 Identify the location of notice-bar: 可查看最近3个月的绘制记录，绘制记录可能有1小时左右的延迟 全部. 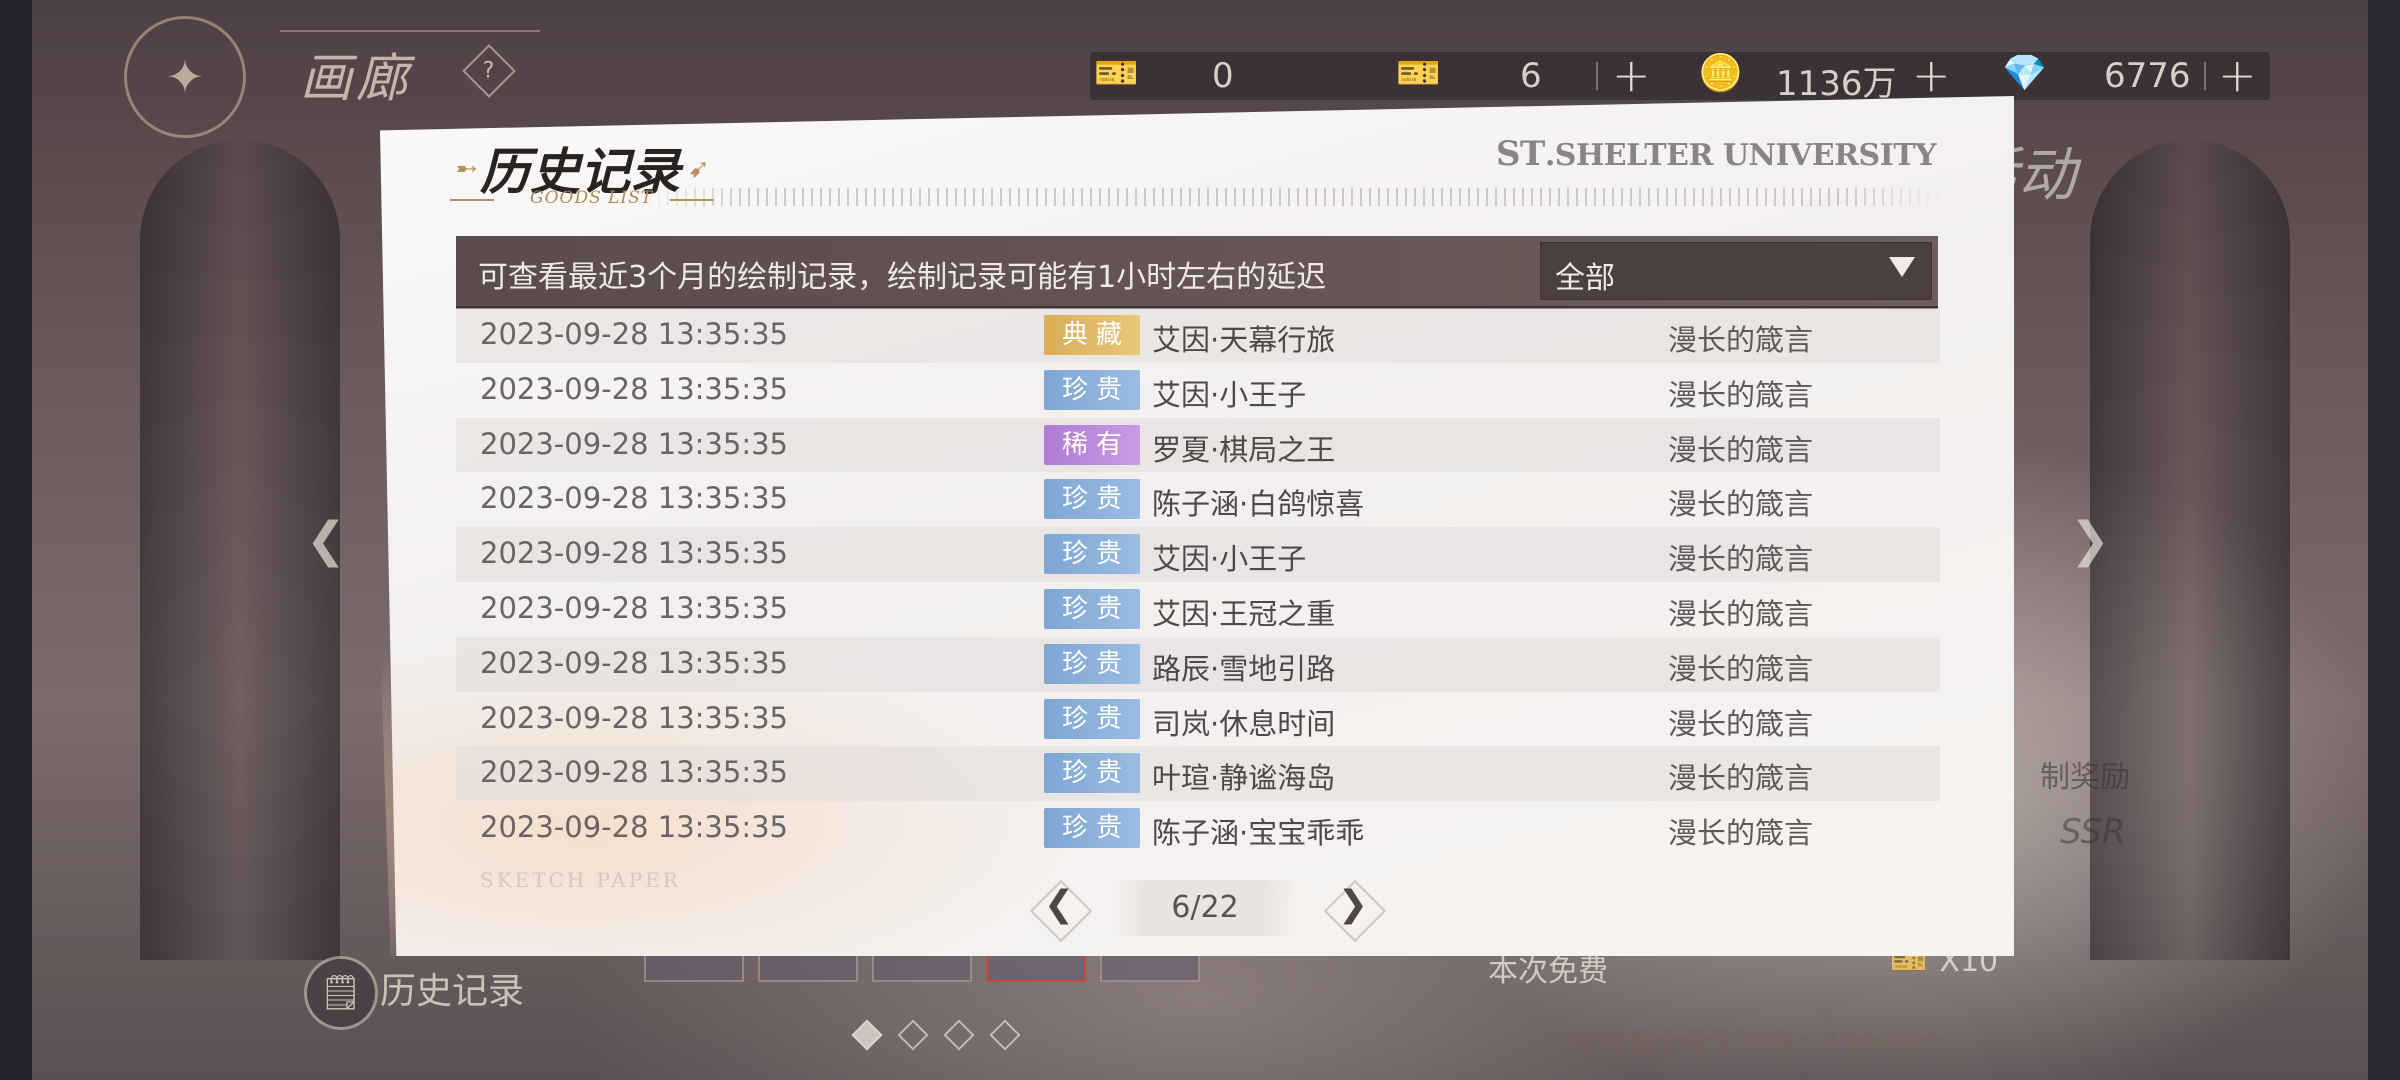
(1197, 272).